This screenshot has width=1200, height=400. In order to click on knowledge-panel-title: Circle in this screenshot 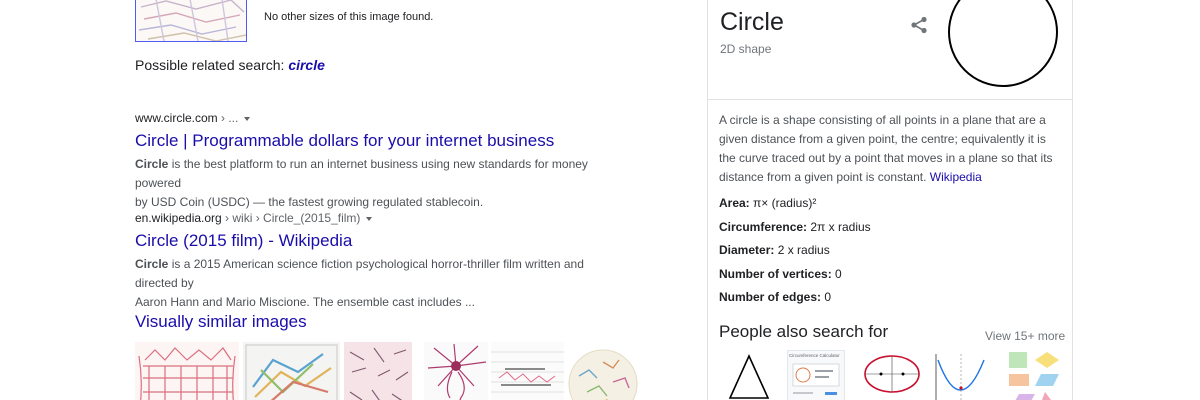, I will do `click(752, 22)`.